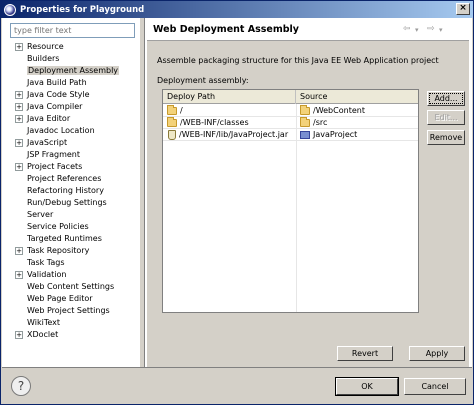 Image resolution: width=474 pixels, height=405 pixels. What do you see at coordinates (58, 226) in the screenshot?
I see `tree-item-label: Service Policies` at bounding box center [58, 226].